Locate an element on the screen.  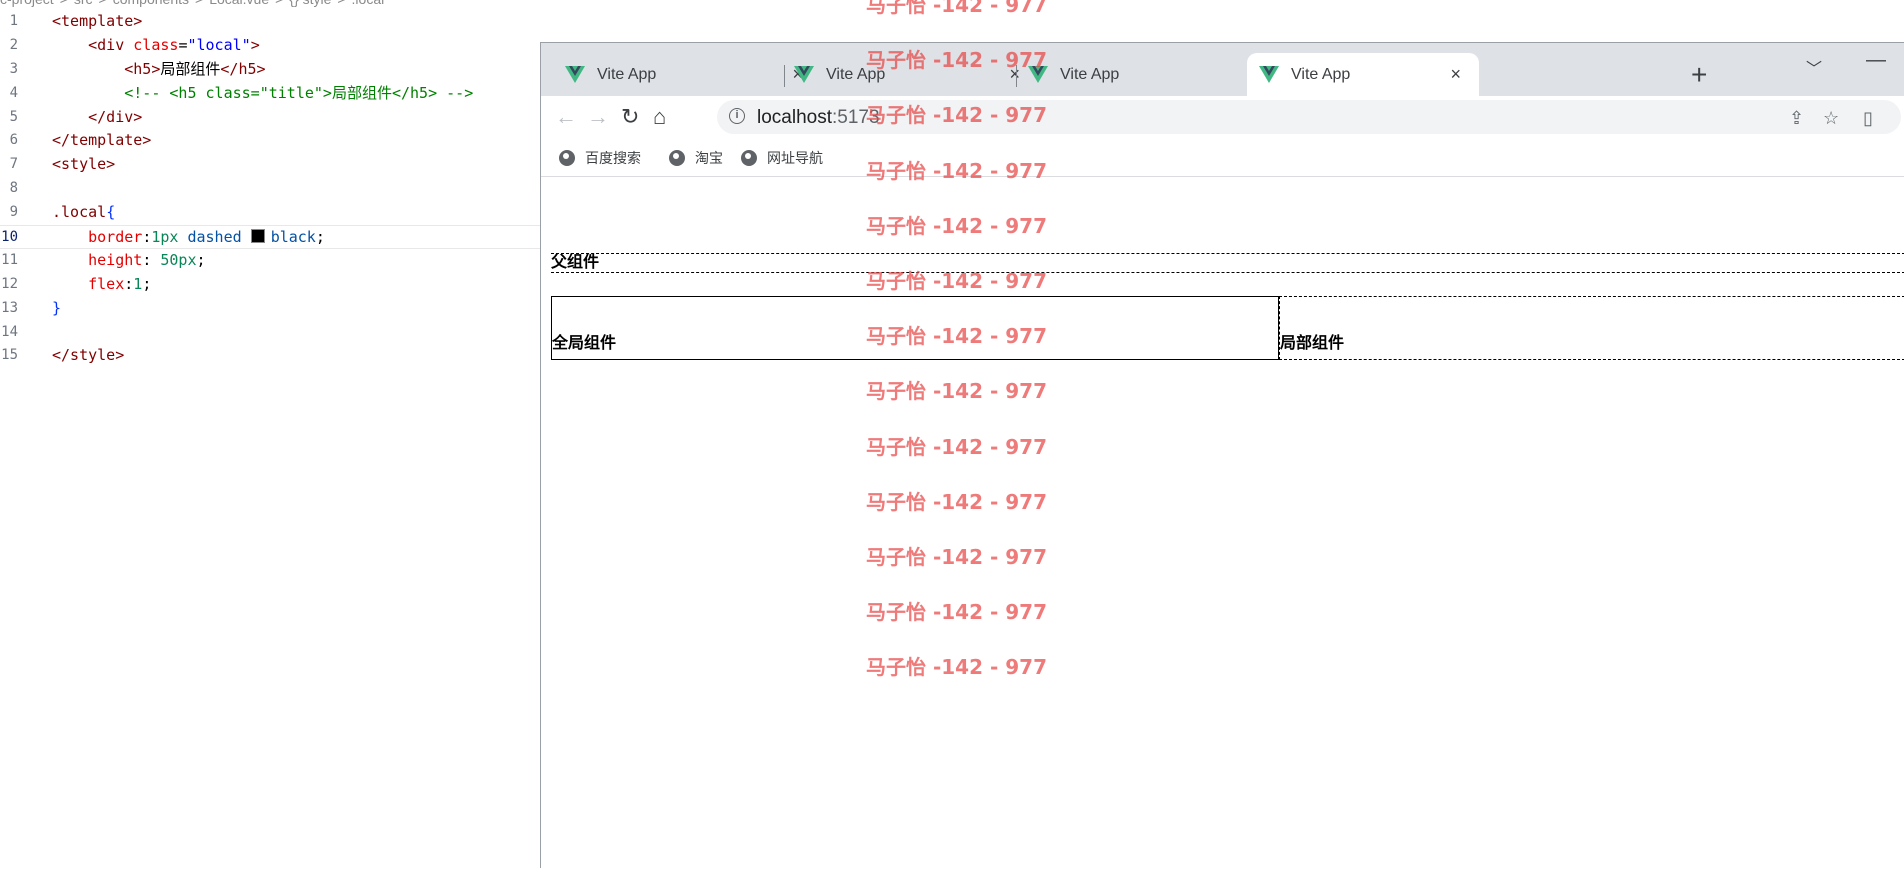
bookmark-label: 淘宝 is located at coordinates (709, 158).